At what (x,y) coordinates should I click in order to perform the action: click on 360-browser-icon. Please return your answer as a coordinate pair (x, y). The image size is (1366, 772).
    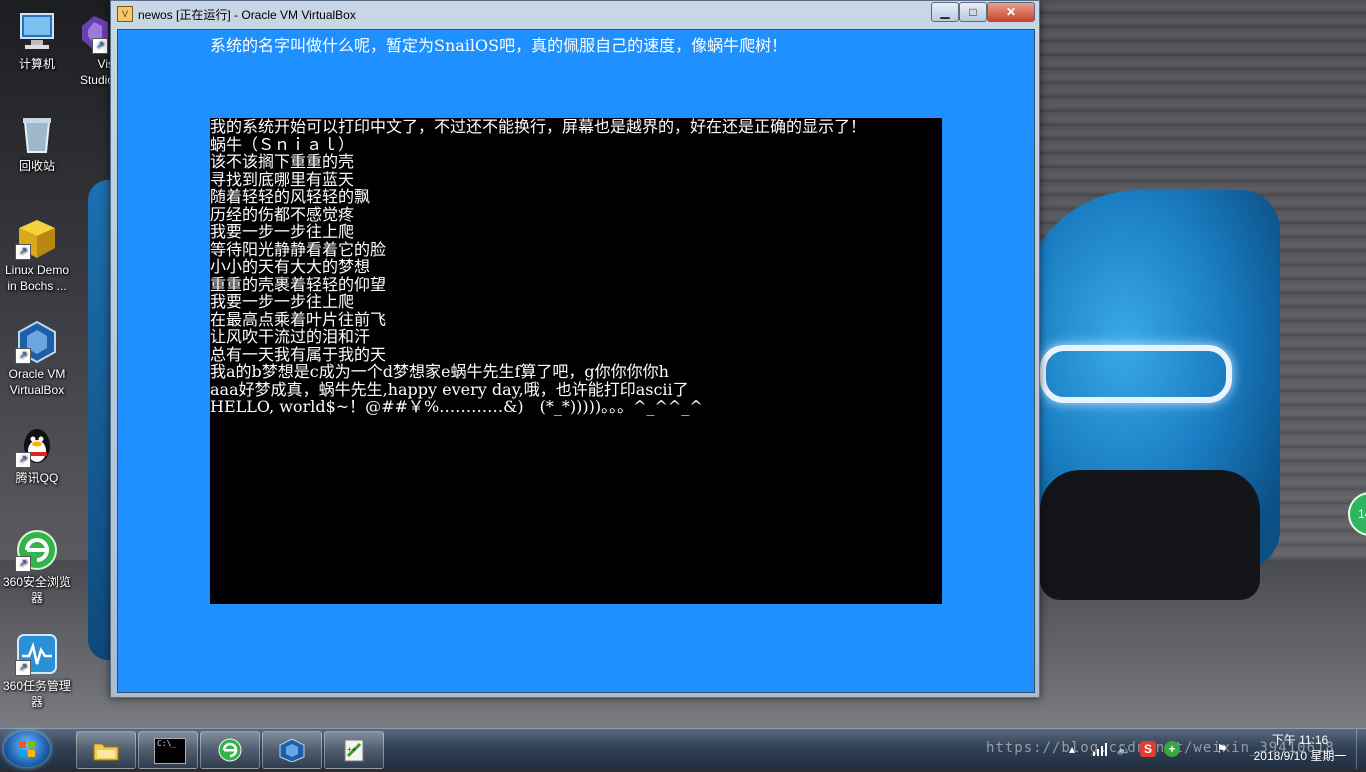
    Looking at the image, I should click on (230, 750).